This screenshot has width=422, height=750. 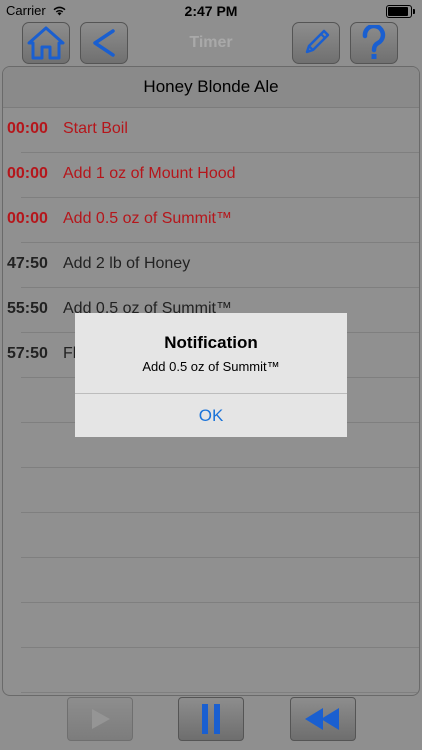 I want to click on step-time: 57:50, so click(x=27, y=353).